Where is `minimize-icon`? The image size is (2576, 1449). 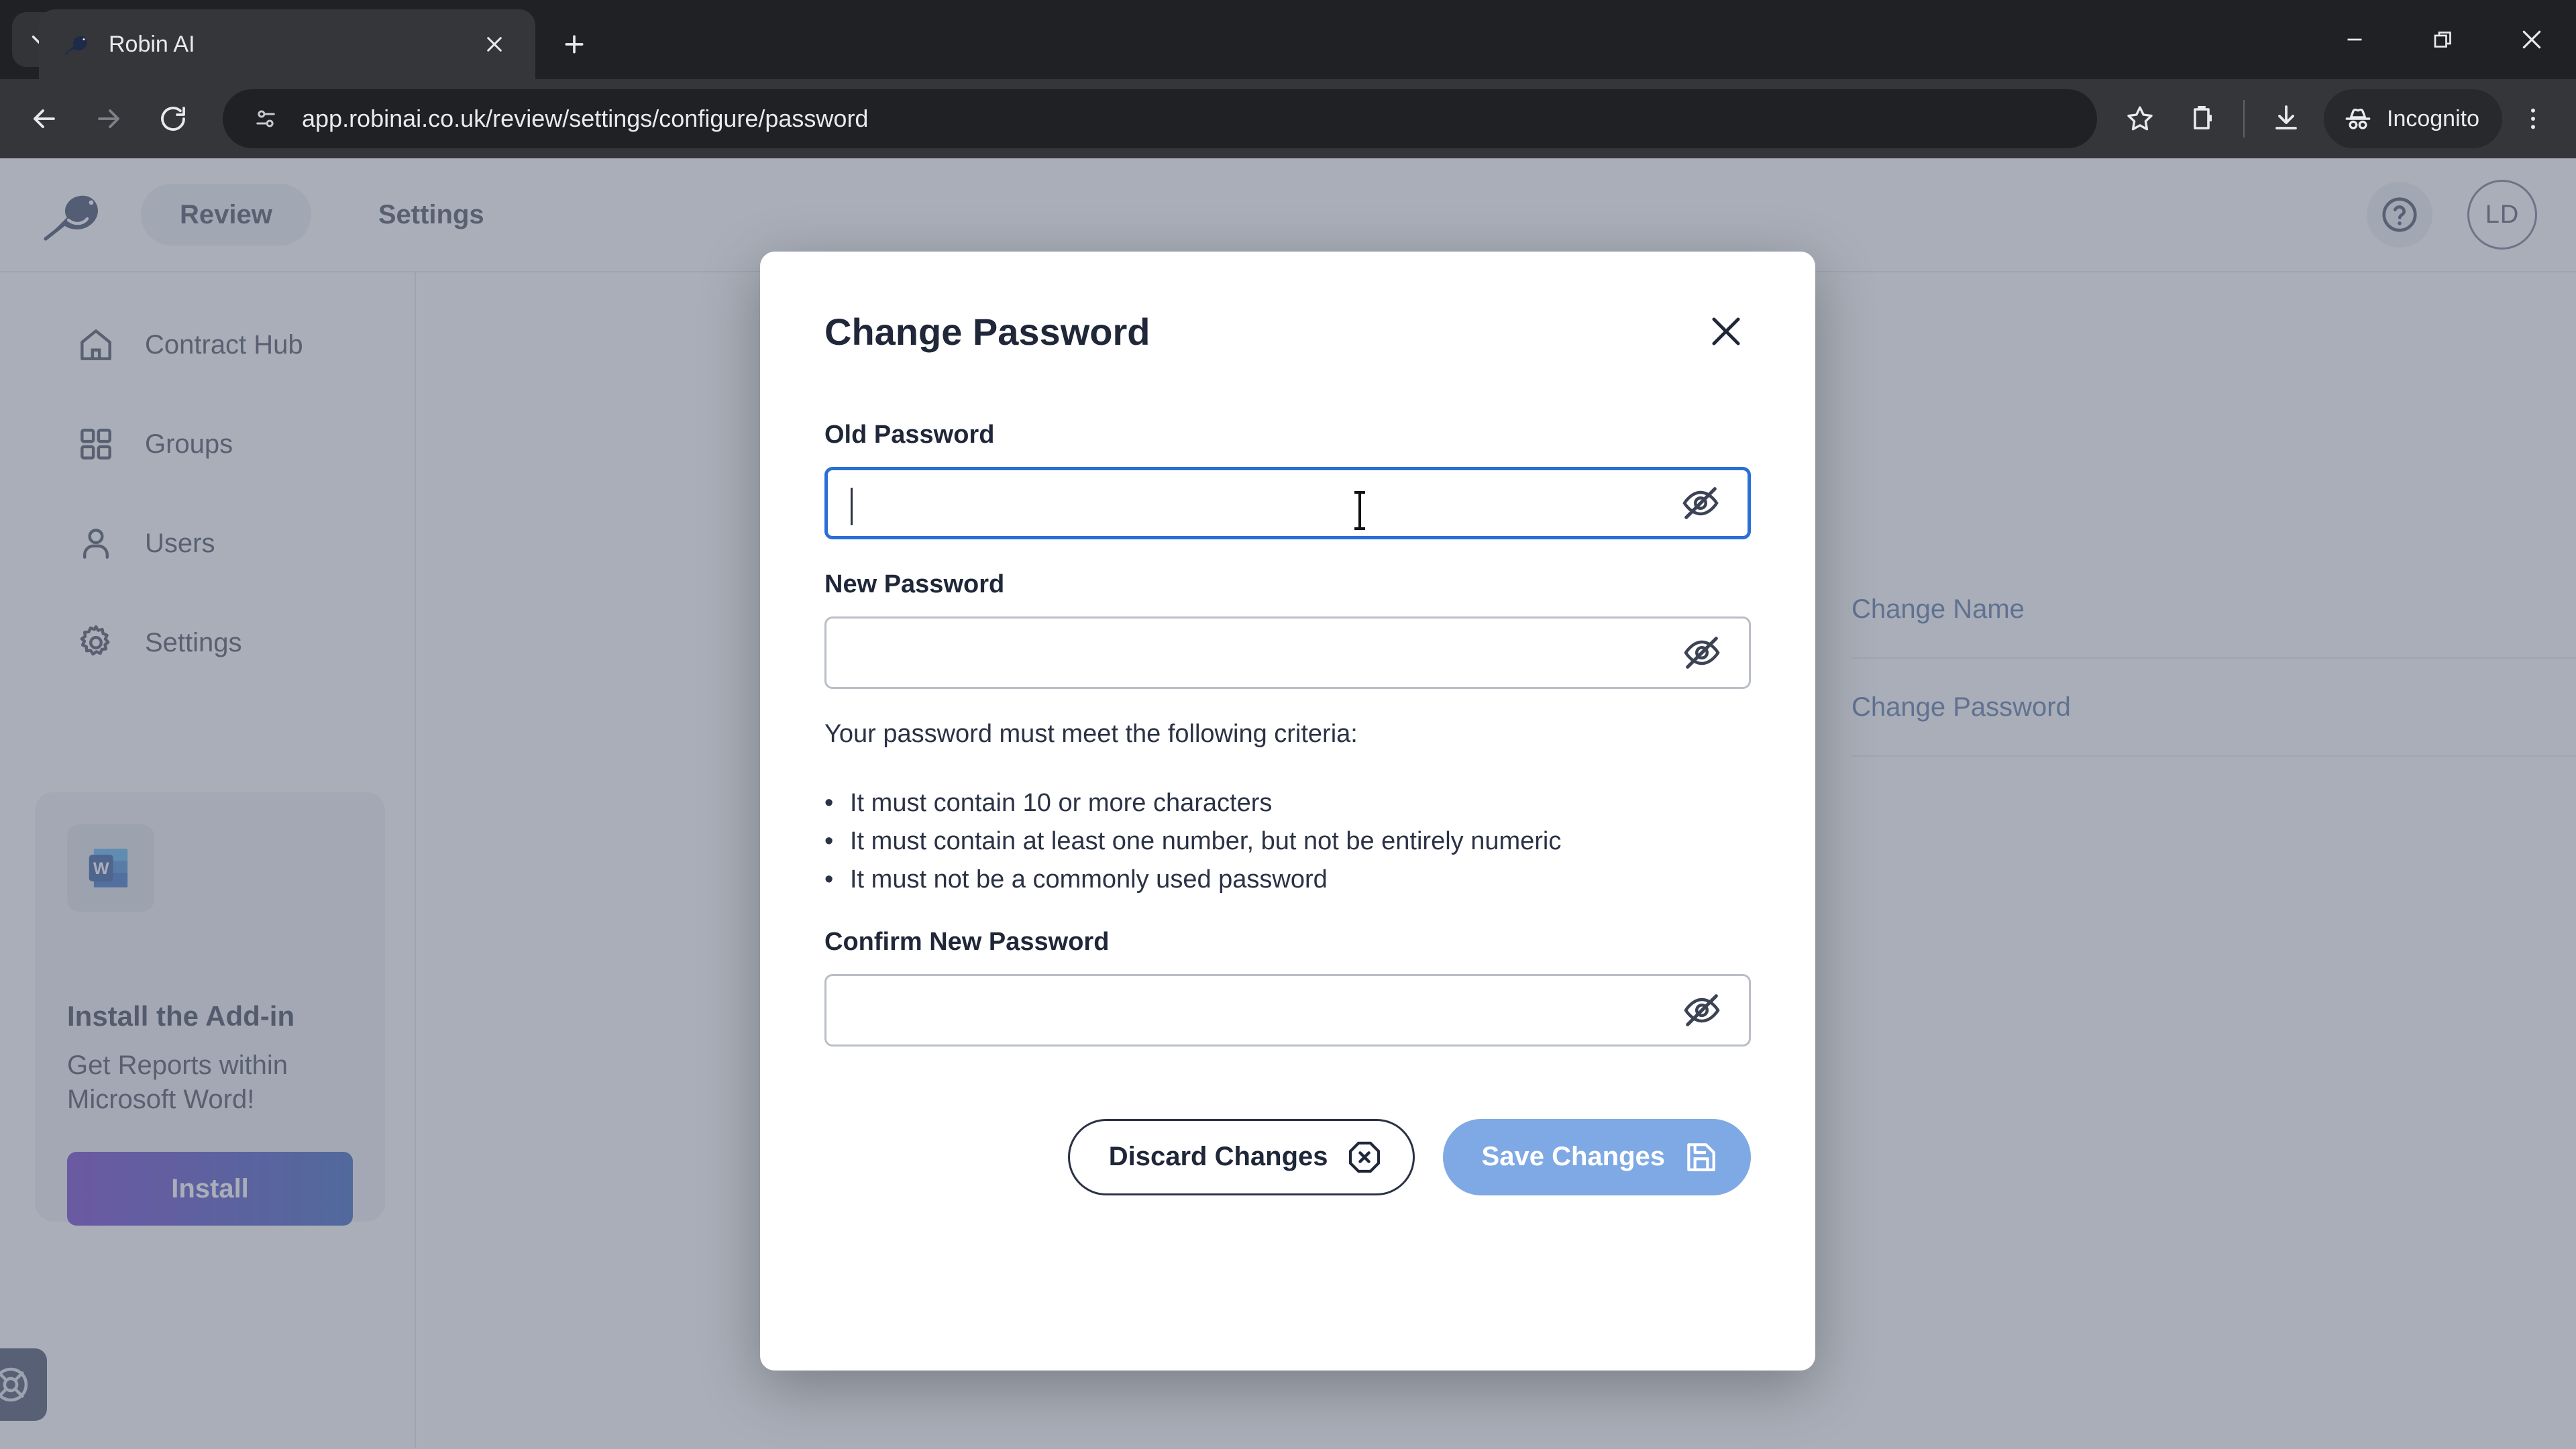
minimize-icon is located at coordinates (2354, 39).